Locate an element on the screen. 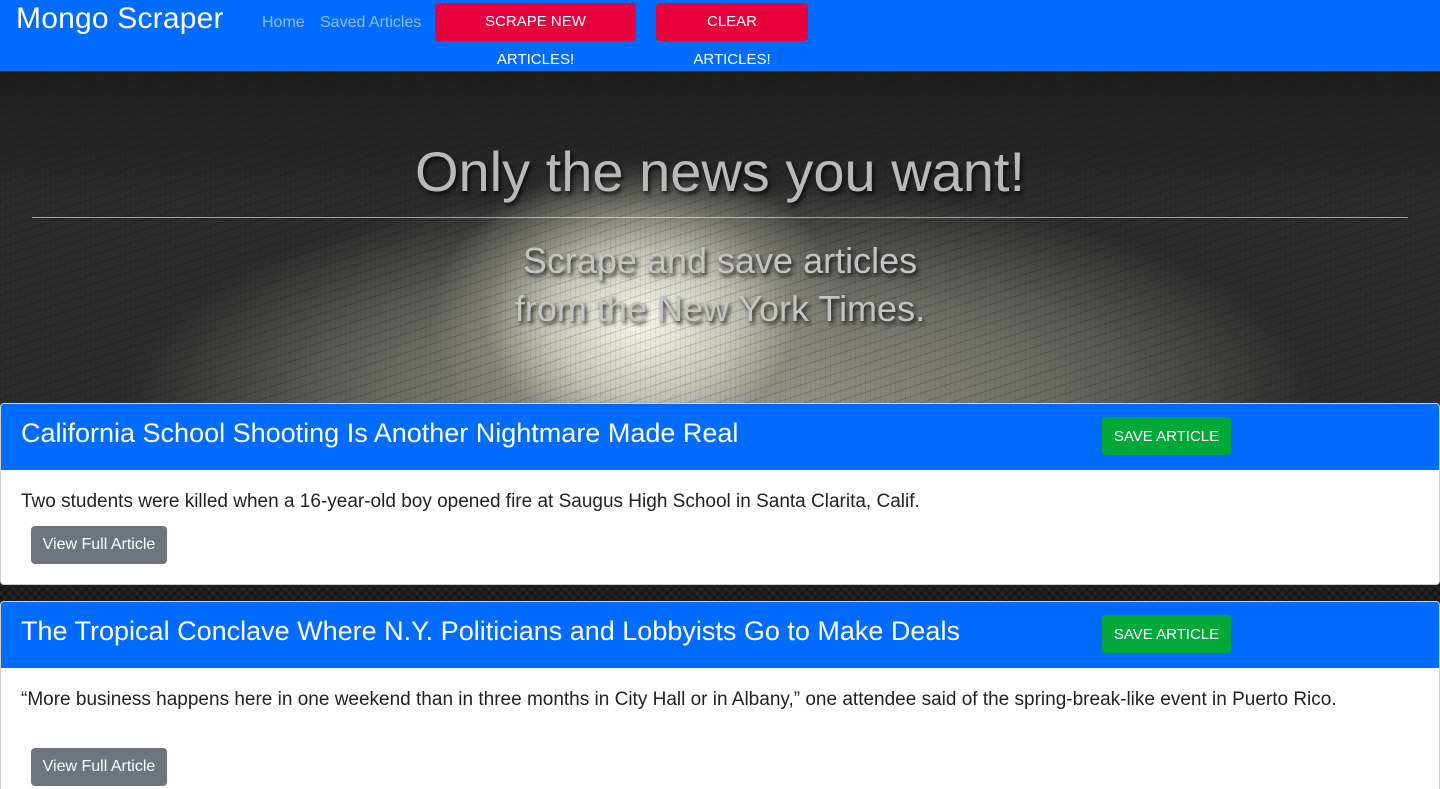 Image resolution: width=1440 pixels, height=789 pixels. scrape-new-articles-button: SCRAPE NEW ARTICLES! is located at coordinates (535, 35).